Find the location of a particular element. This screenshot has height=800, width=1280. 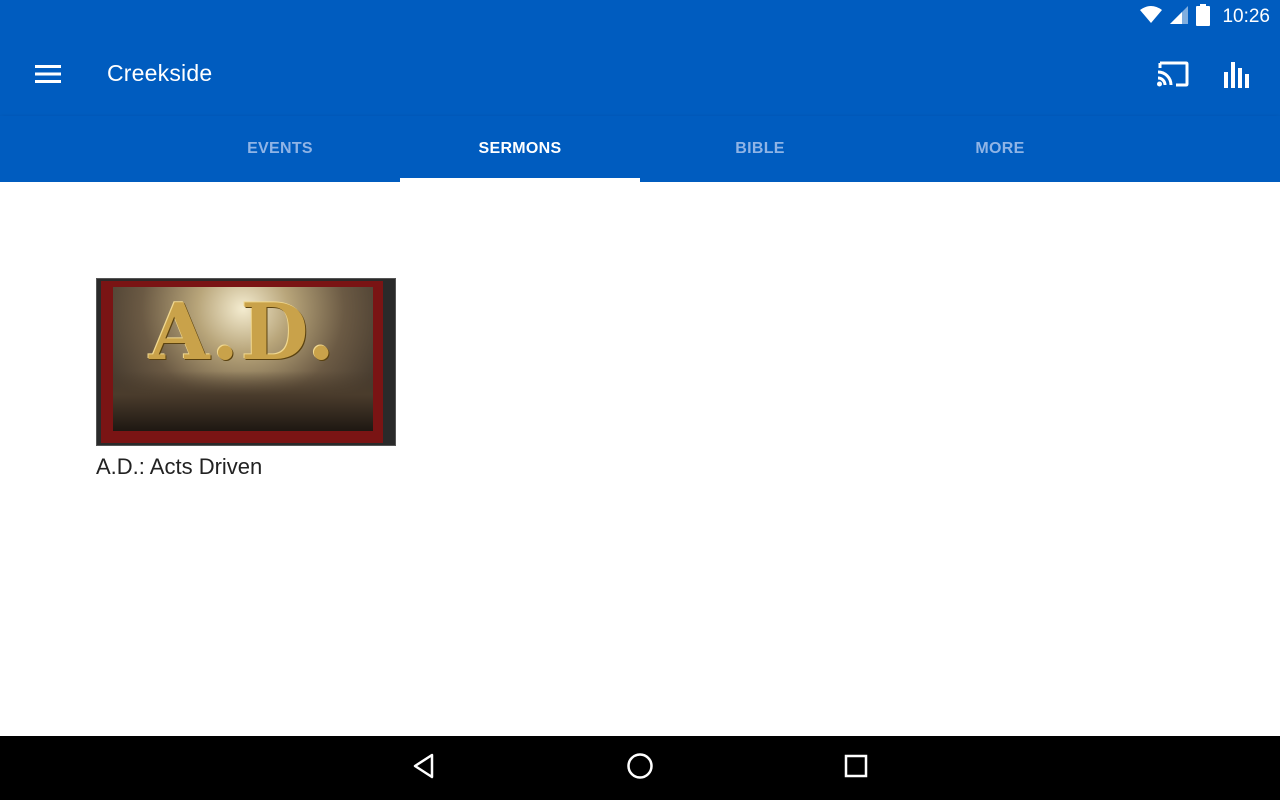

sermon-title: A.D.: Acts Driven is located at coordinates (179, 466).